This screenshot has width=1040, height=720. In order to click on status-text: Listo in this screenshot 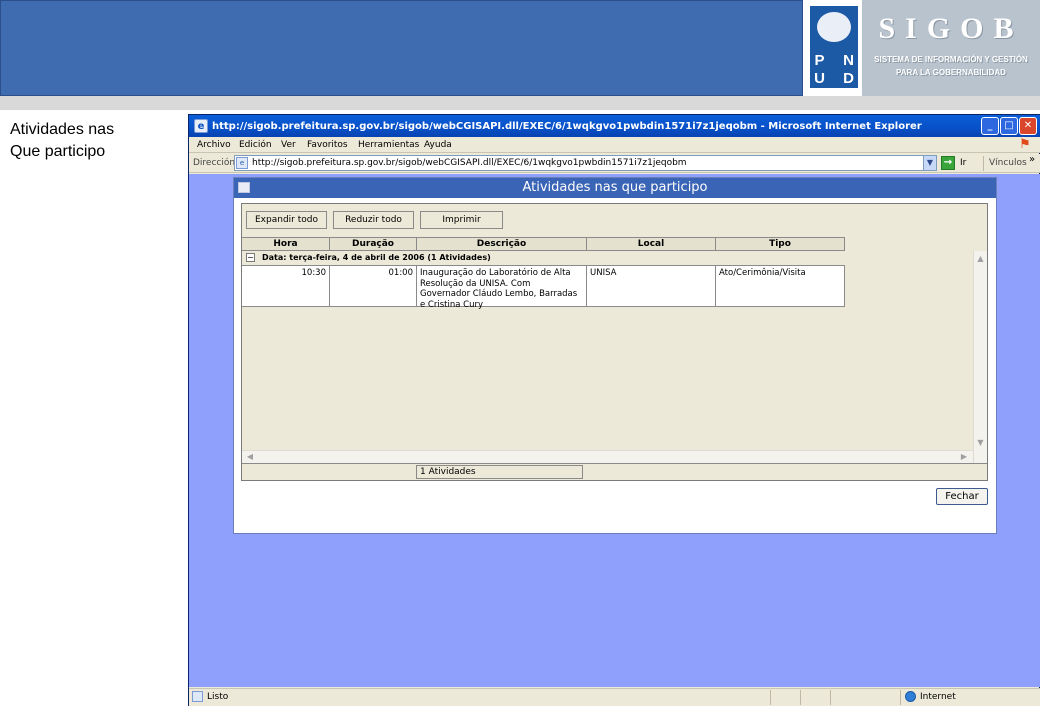, I will do `click(218, 697)`.